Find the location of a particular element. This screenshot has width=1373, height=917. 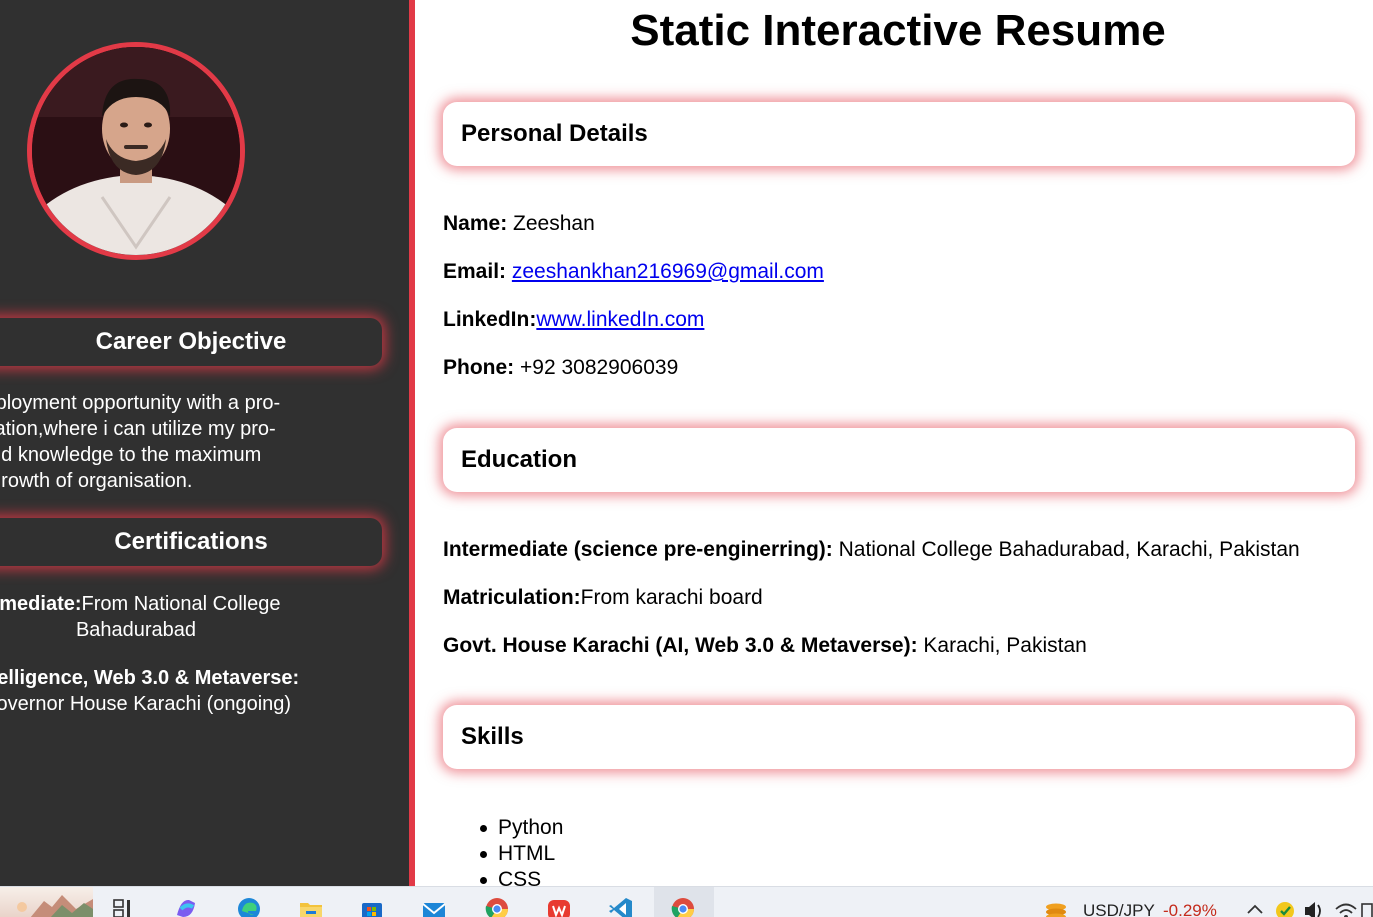

copilot-icon is located at coordinates (186, 906).